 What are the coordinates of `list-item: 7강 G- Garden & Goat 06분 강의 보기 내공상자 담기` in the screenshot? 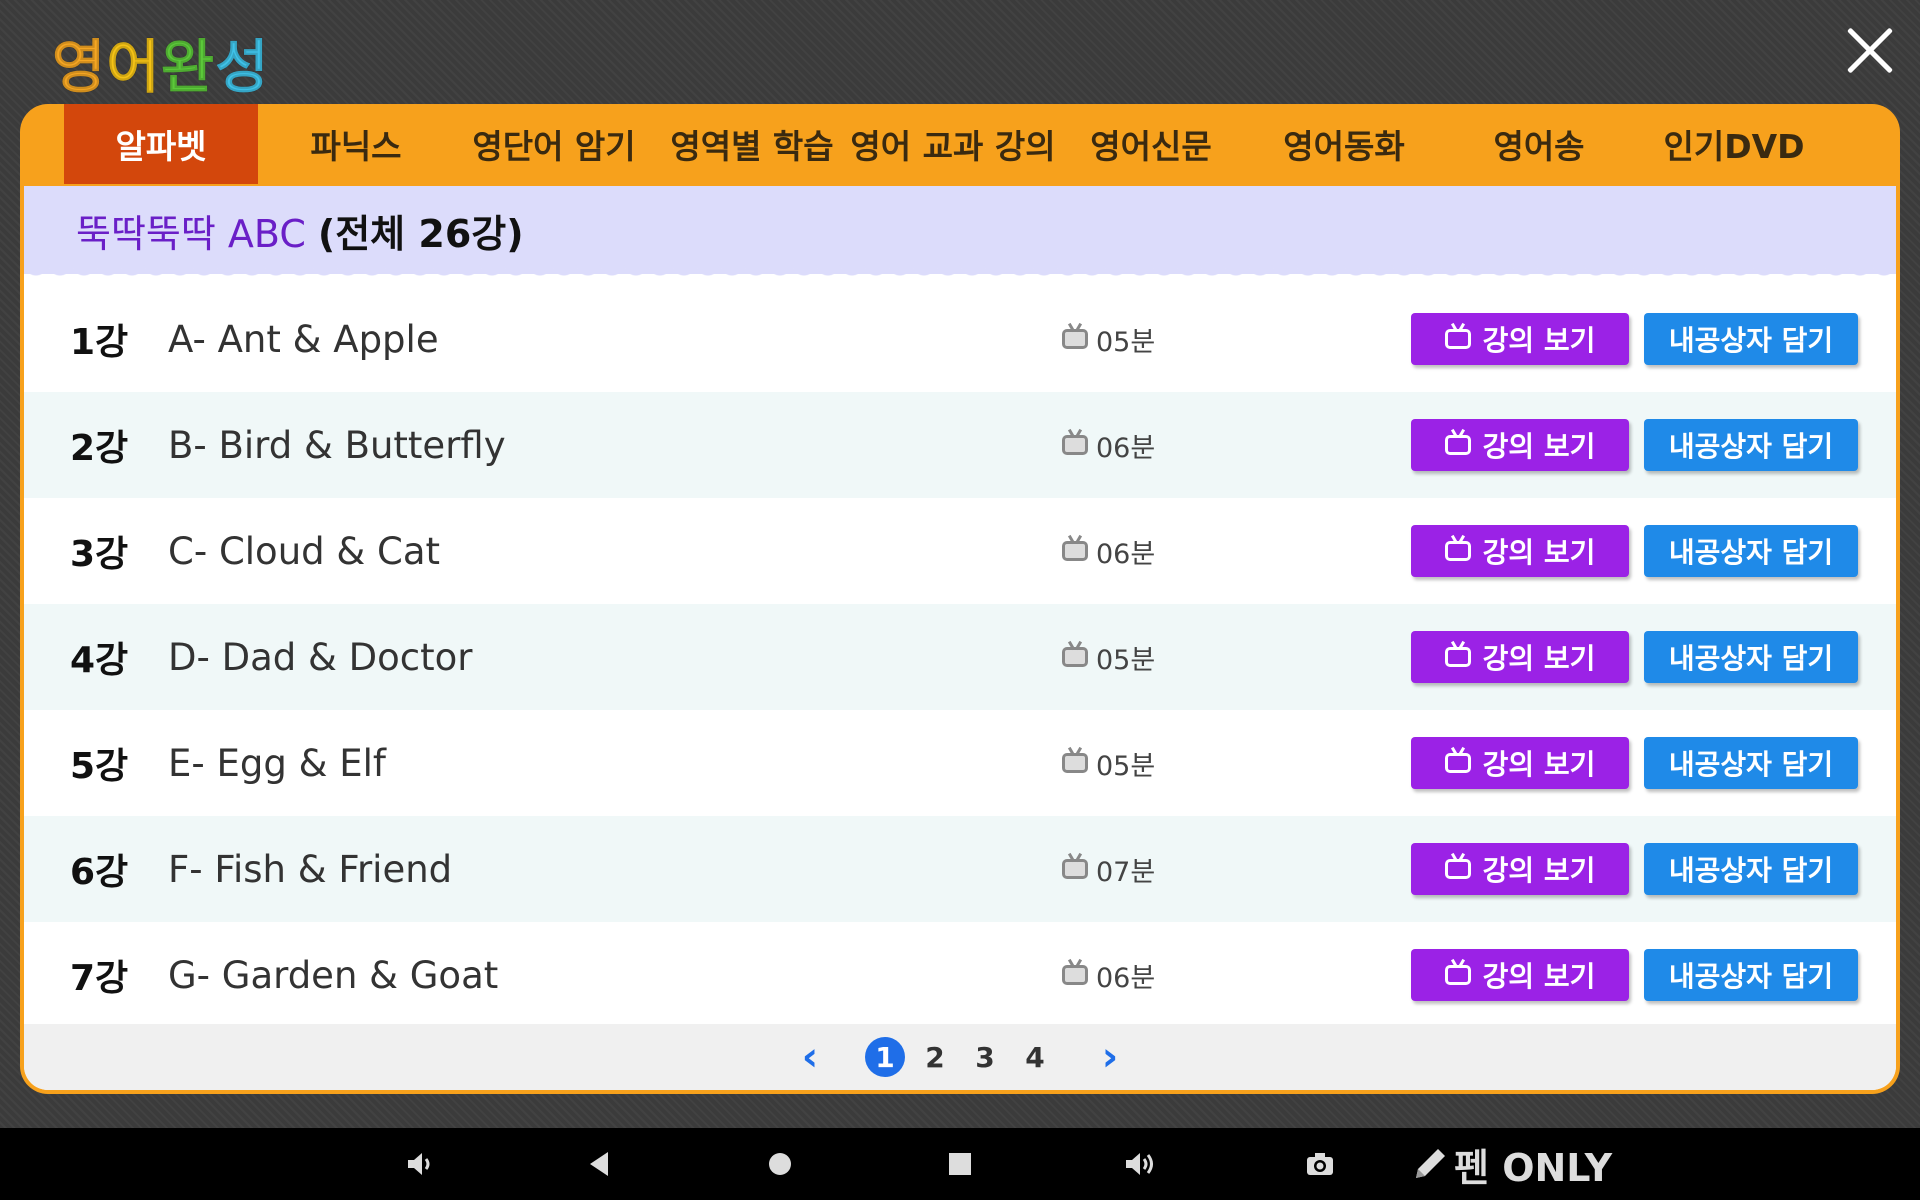 It's located at (960, 975).